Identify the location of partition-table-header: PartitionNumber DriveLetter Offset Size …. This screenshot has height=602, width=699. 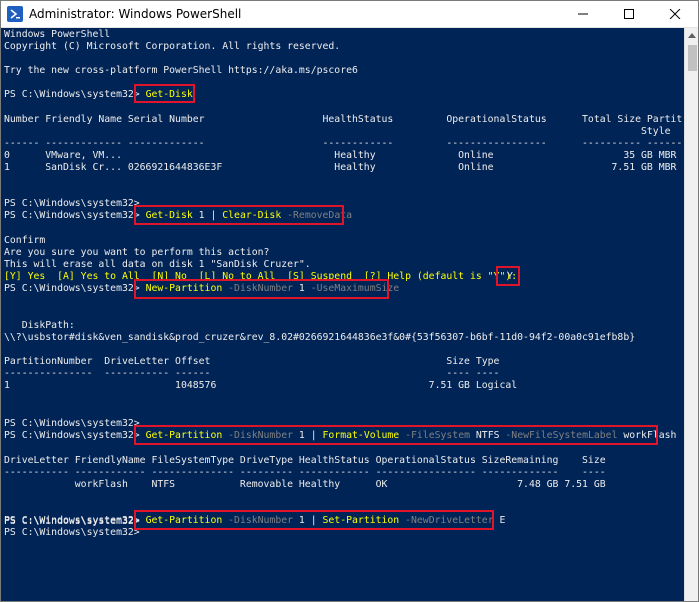
(252, 361).